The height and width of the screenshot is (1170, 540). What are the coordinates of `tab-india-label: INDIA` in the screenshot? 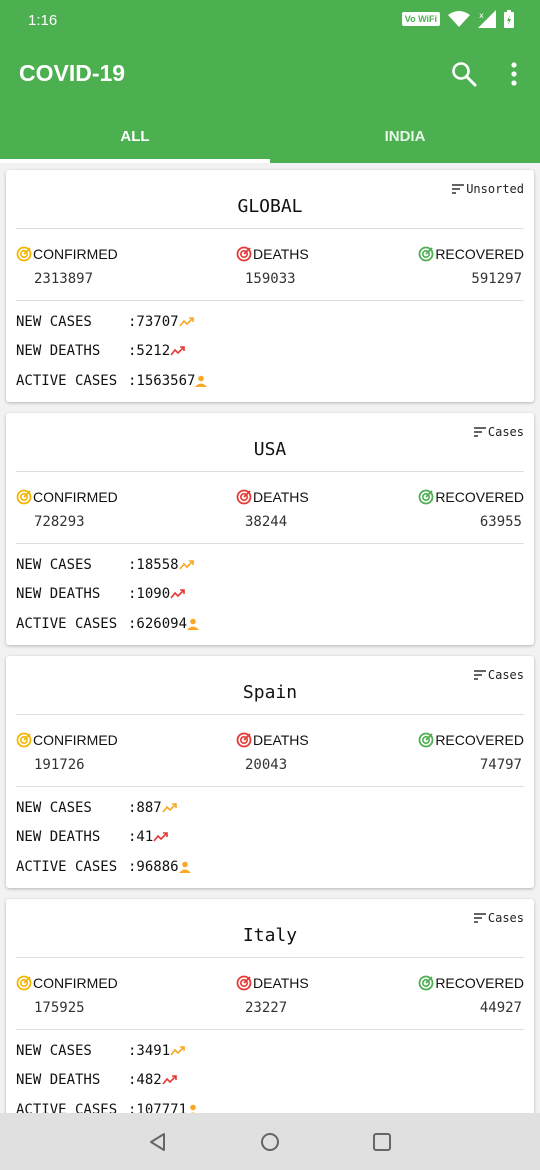 It's located at (405, 136).